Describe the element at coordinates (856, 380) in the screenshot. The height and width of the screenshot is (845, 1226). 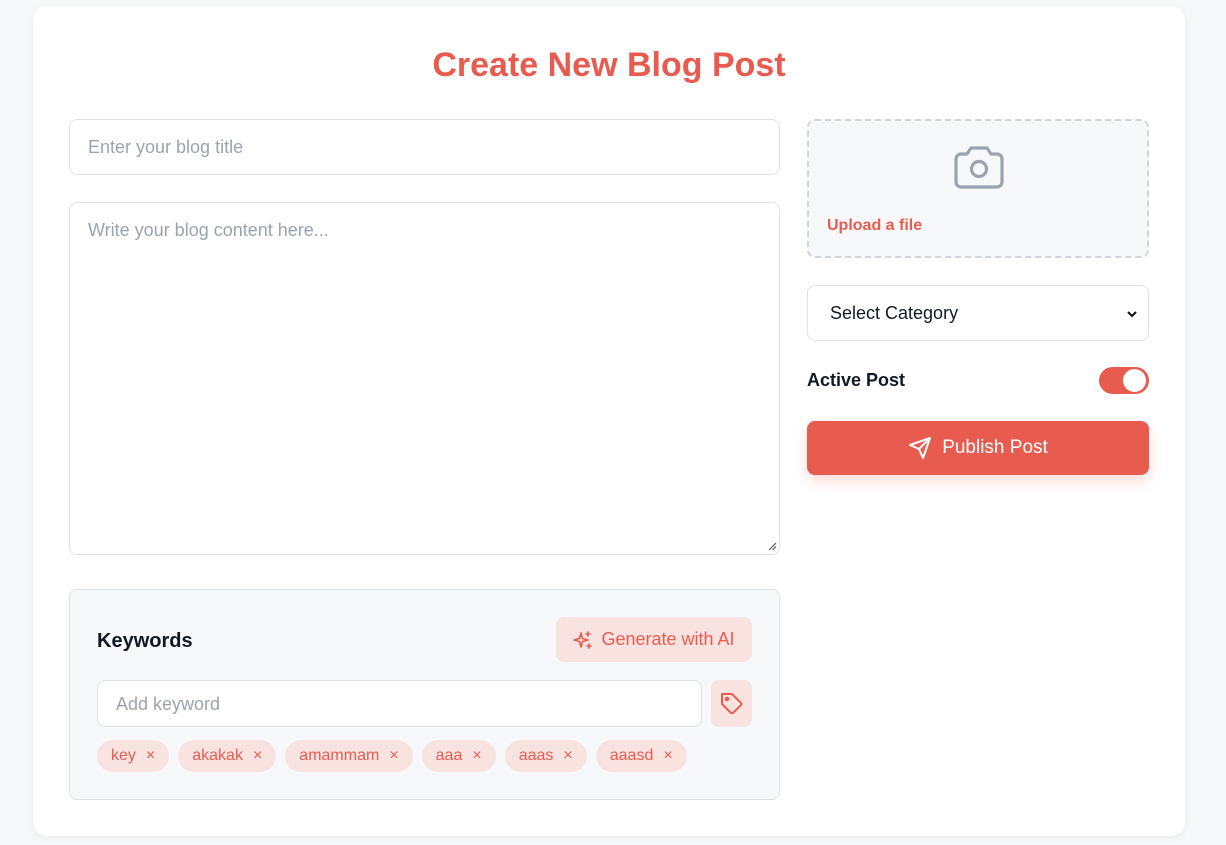
I see `active-post-label: Active Post` at that location.